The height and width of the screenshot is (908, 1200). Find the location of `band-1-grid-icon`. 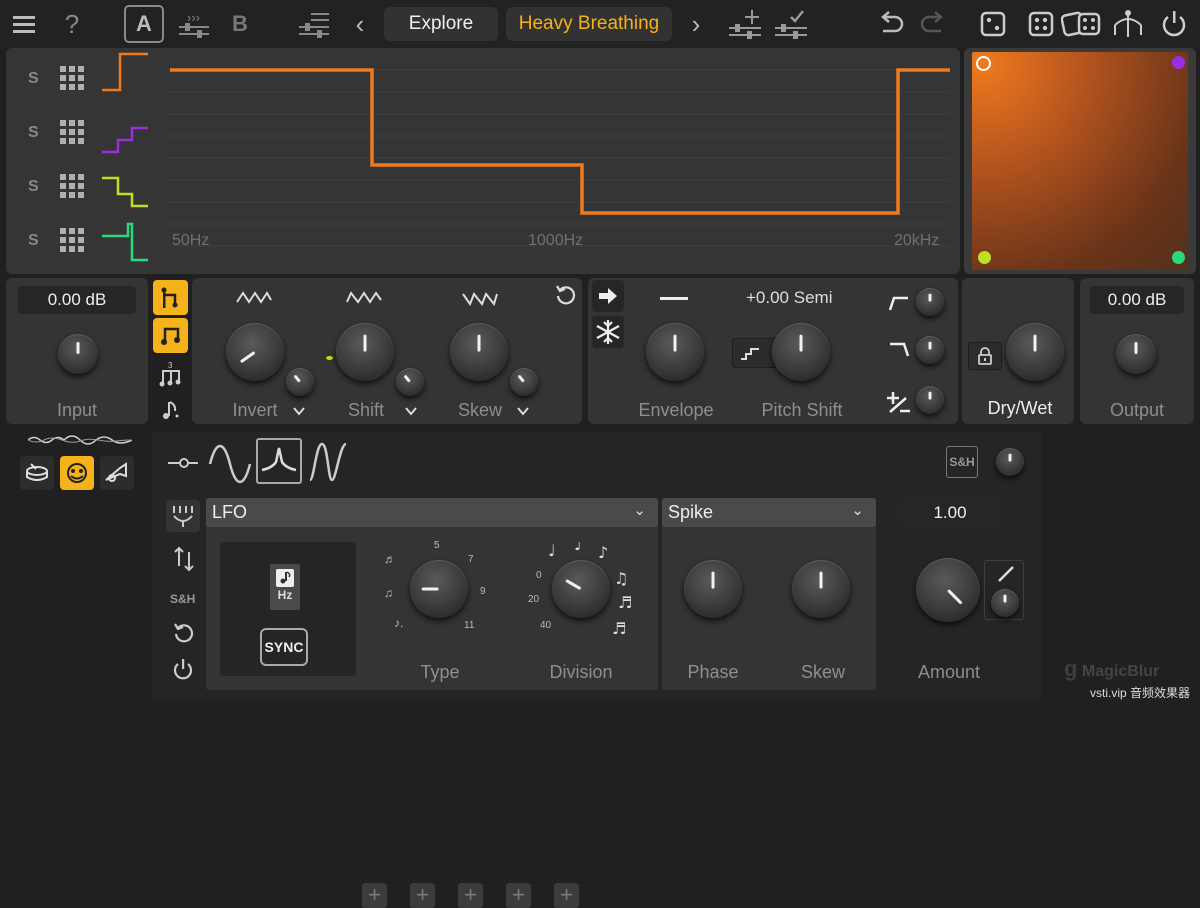

band-1-grid-icon is located at coordinates (72, 78).